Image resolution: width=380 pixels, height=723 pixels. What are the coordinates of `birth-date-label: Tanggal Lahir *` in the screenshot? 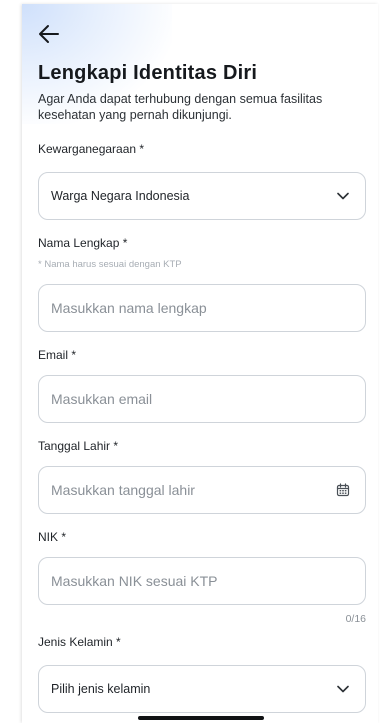 It's located at (78, 446).